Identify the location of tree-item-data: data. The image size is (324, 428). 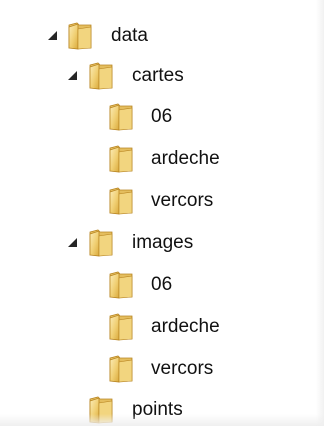
(162, 36).